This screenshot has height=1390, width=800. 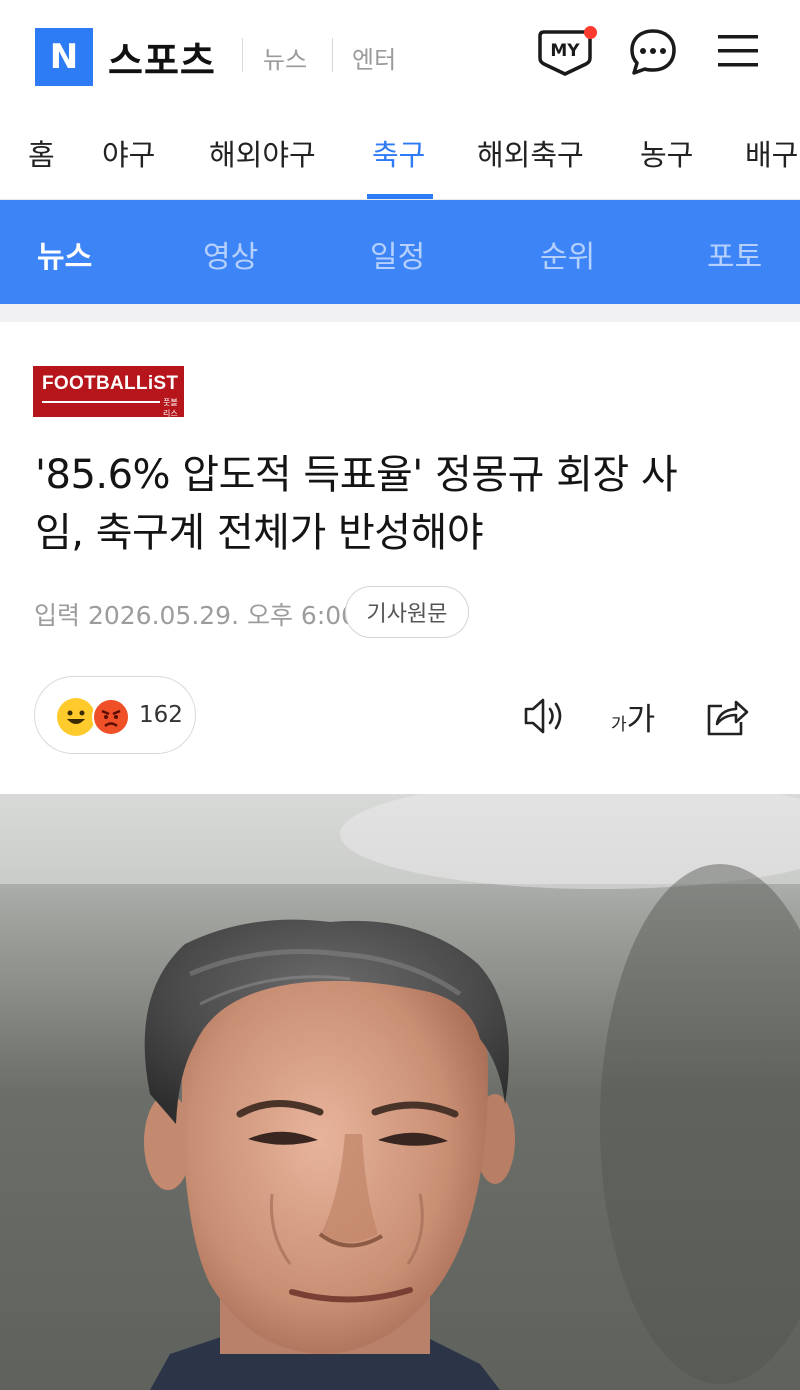 What do you see at coordinates (356, 475) in the screenshot?
I see `headline-line-1: '85.6% 압도적 득표율' 정몽규 회장 사` at bounding box center [356, 475].